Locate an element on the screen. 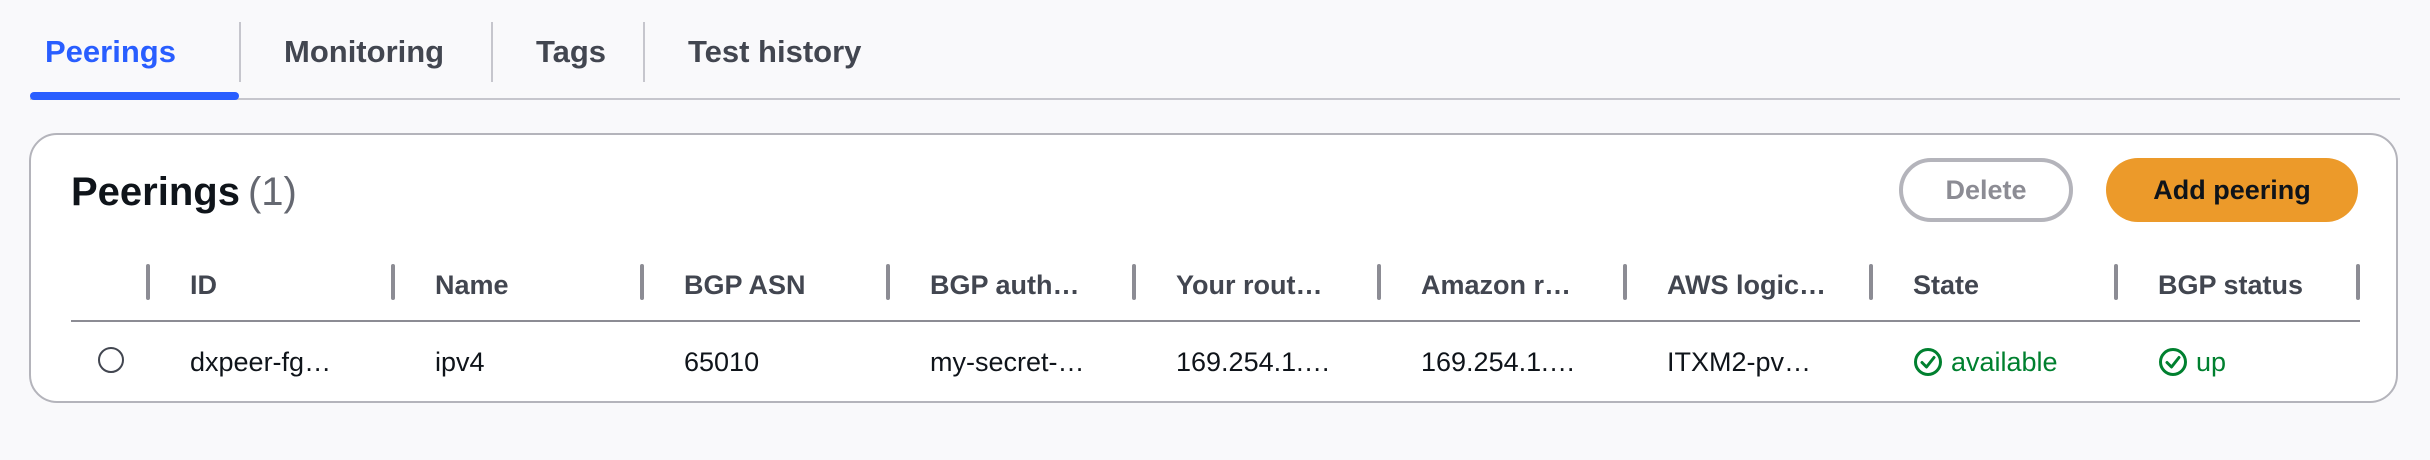 Image resolution: width=2430 pixels, height=460 pixels. active-tab-indicator is located at coordinates (134, 96).